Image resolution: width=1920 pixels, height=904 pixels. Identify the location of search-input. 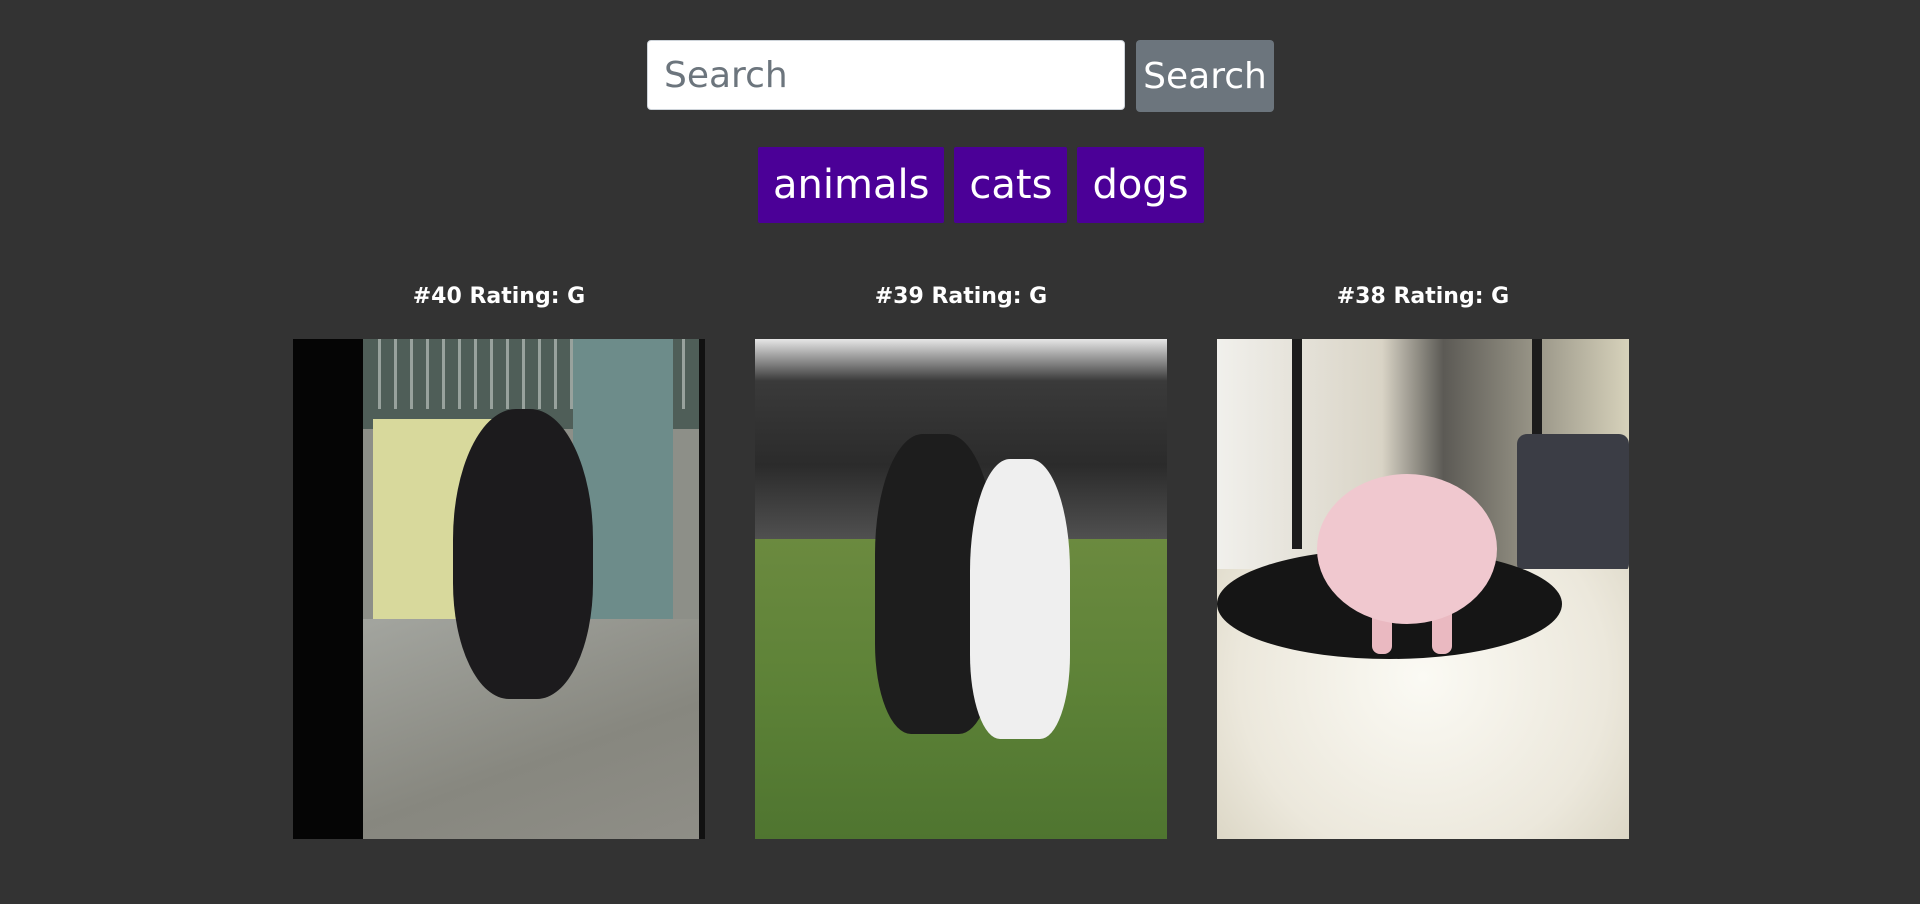
(886, 75).